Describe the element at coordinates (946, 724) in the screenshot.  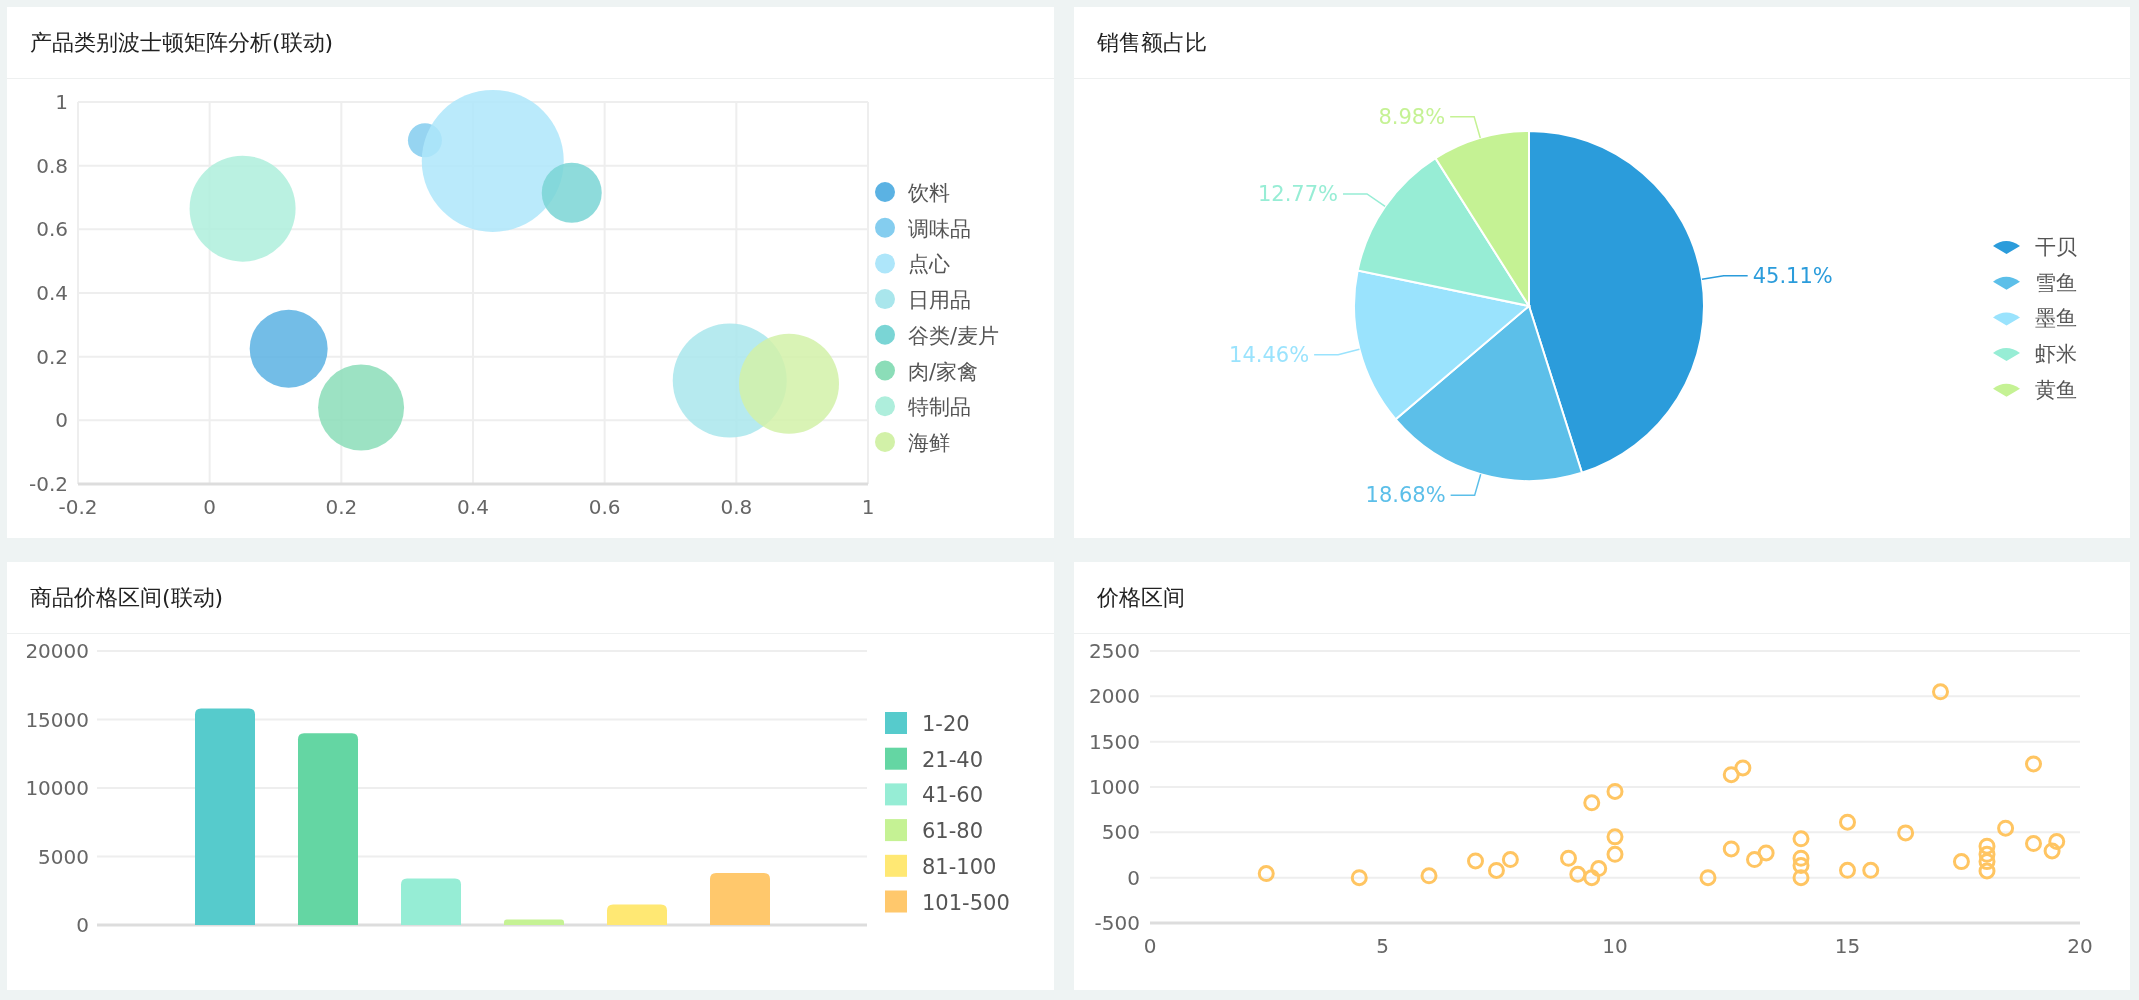
I see `legend-label: 1-20` at that location.